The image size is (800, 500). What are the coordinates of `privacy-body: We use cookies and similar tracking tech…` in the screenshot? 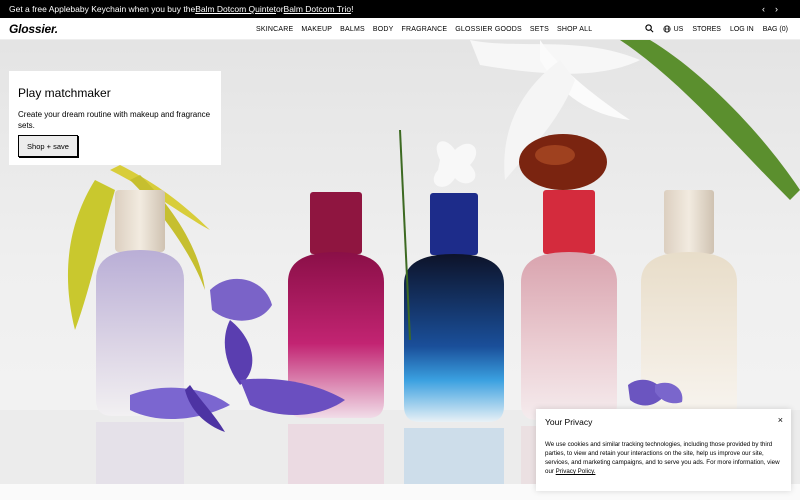 It's located at (663, 458).